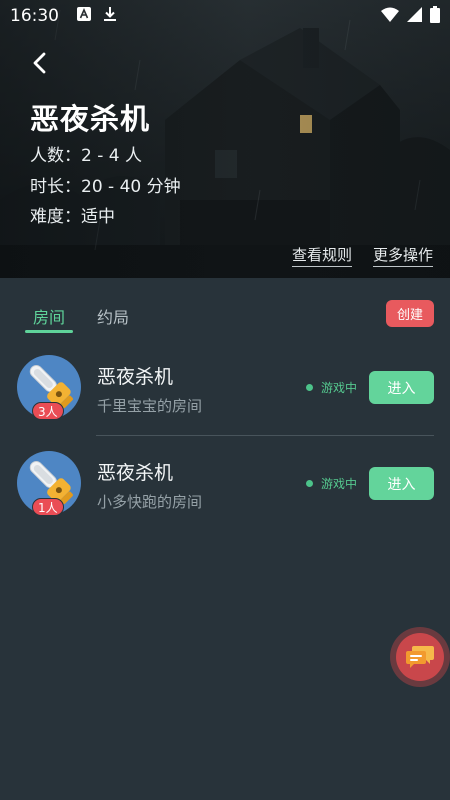  I want to click on room-owner: 千里宝宝的房间, so click(150, 406).